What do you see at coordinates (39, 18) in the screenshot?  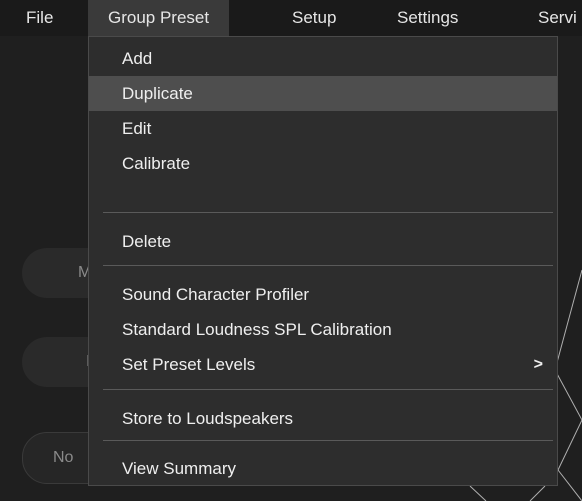 I see `menu-file: File` at bounding box center [39, 18].